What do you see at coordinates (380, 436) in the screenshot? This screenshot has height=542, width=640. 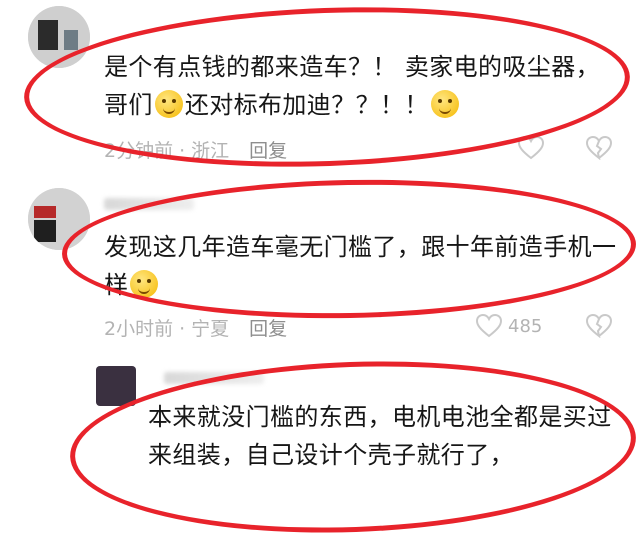 I see `comment-text-part: 本来就没门槛的东西，电机电池全都是买过来组装，自己设计个壳子就行了，` at bounding box center [380, 436].